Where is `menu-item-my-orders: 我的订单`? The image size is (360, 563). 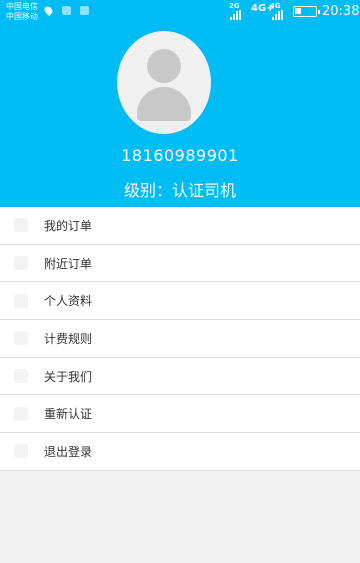
menu-item-my-orders: 我的订单 is located at coordinates (180, 226).